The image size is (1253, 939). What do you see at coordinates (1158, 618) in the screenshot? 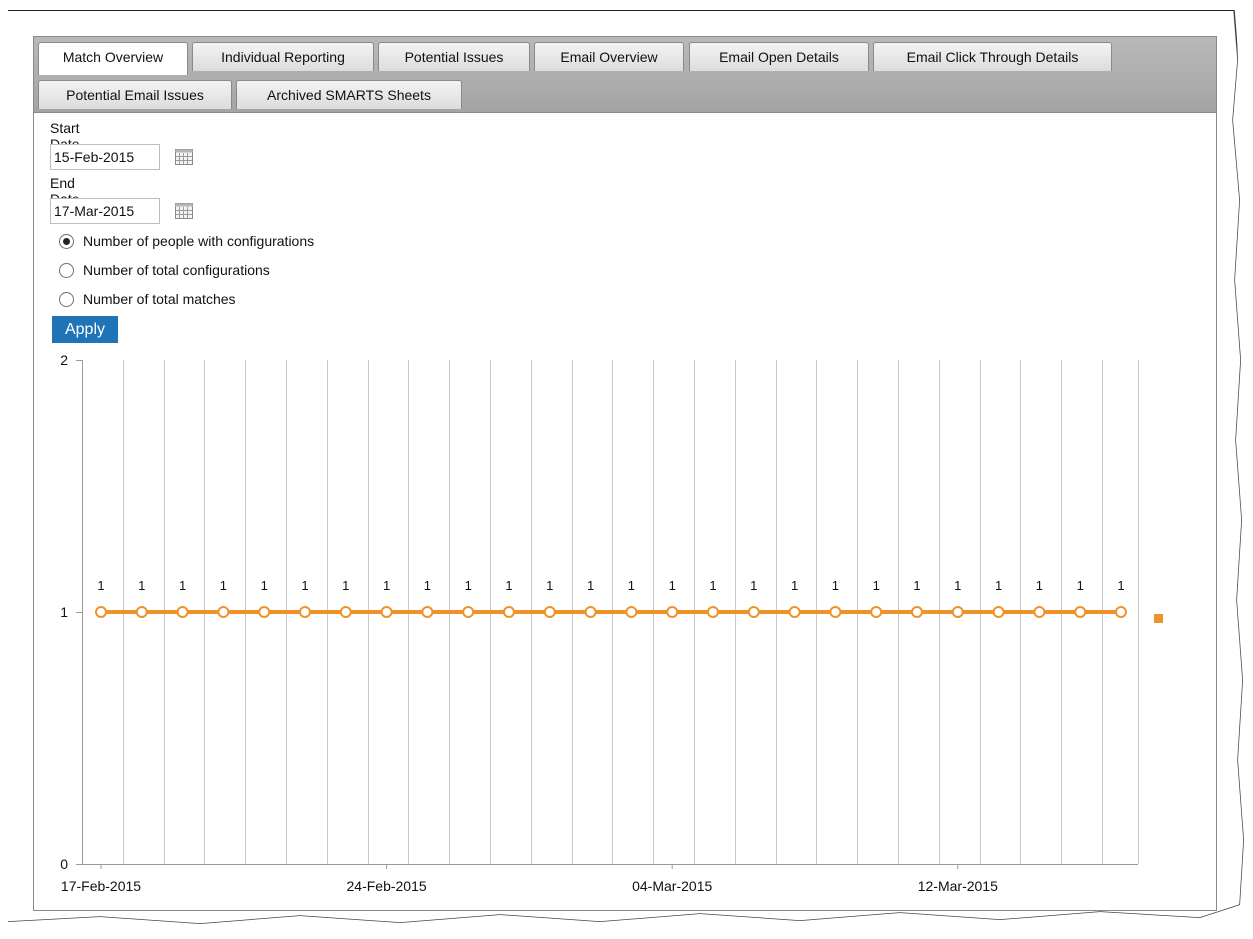
I see `legend-swatch` at bounding box center [1158, 618].